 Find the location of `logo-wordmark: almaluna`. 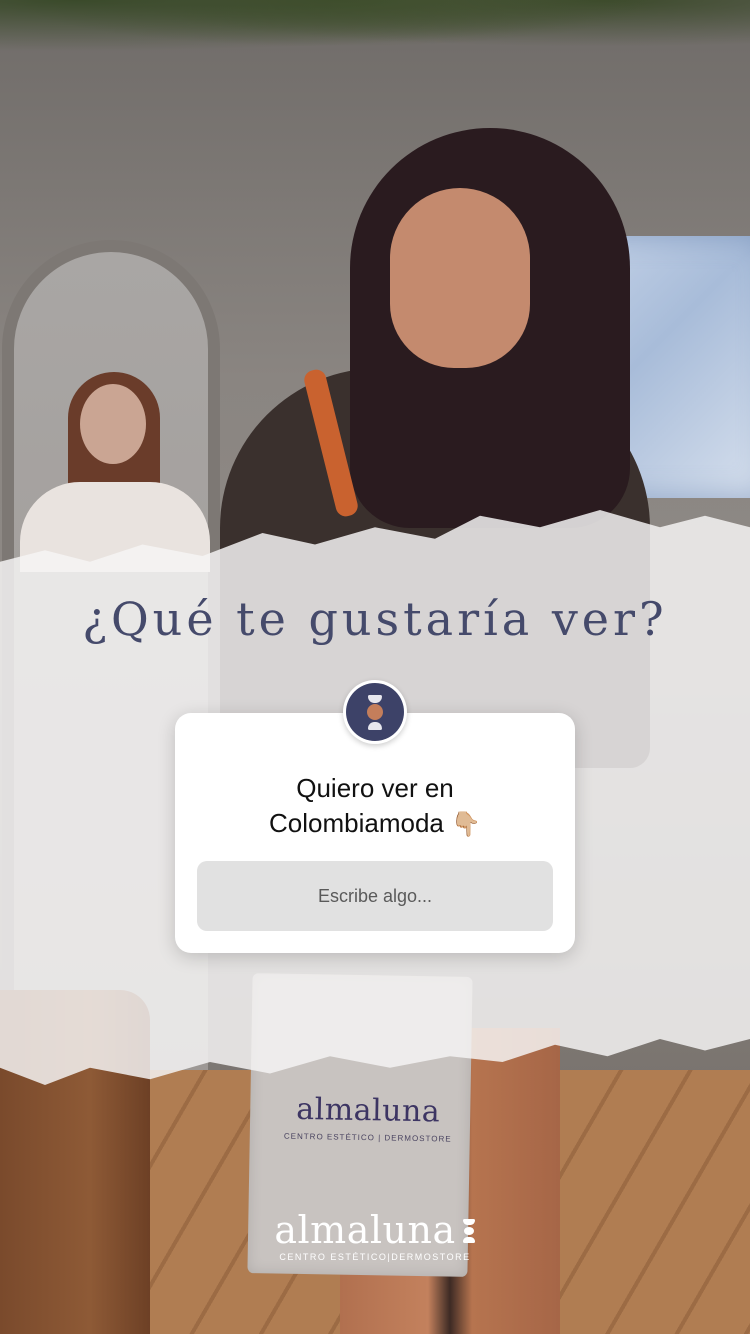

logo-wordmark: almaluna is located at coordinates (365, 1230).